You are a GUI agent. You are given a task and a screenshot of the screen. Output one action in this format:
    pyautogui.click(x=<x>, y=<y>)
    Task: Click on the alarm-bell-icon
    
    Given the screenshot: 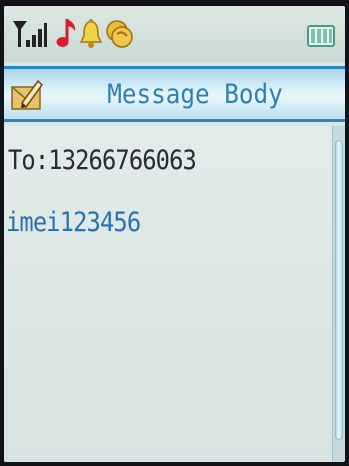 What is the action you would take?
    pyautogui.click(x=91, y=33)
    